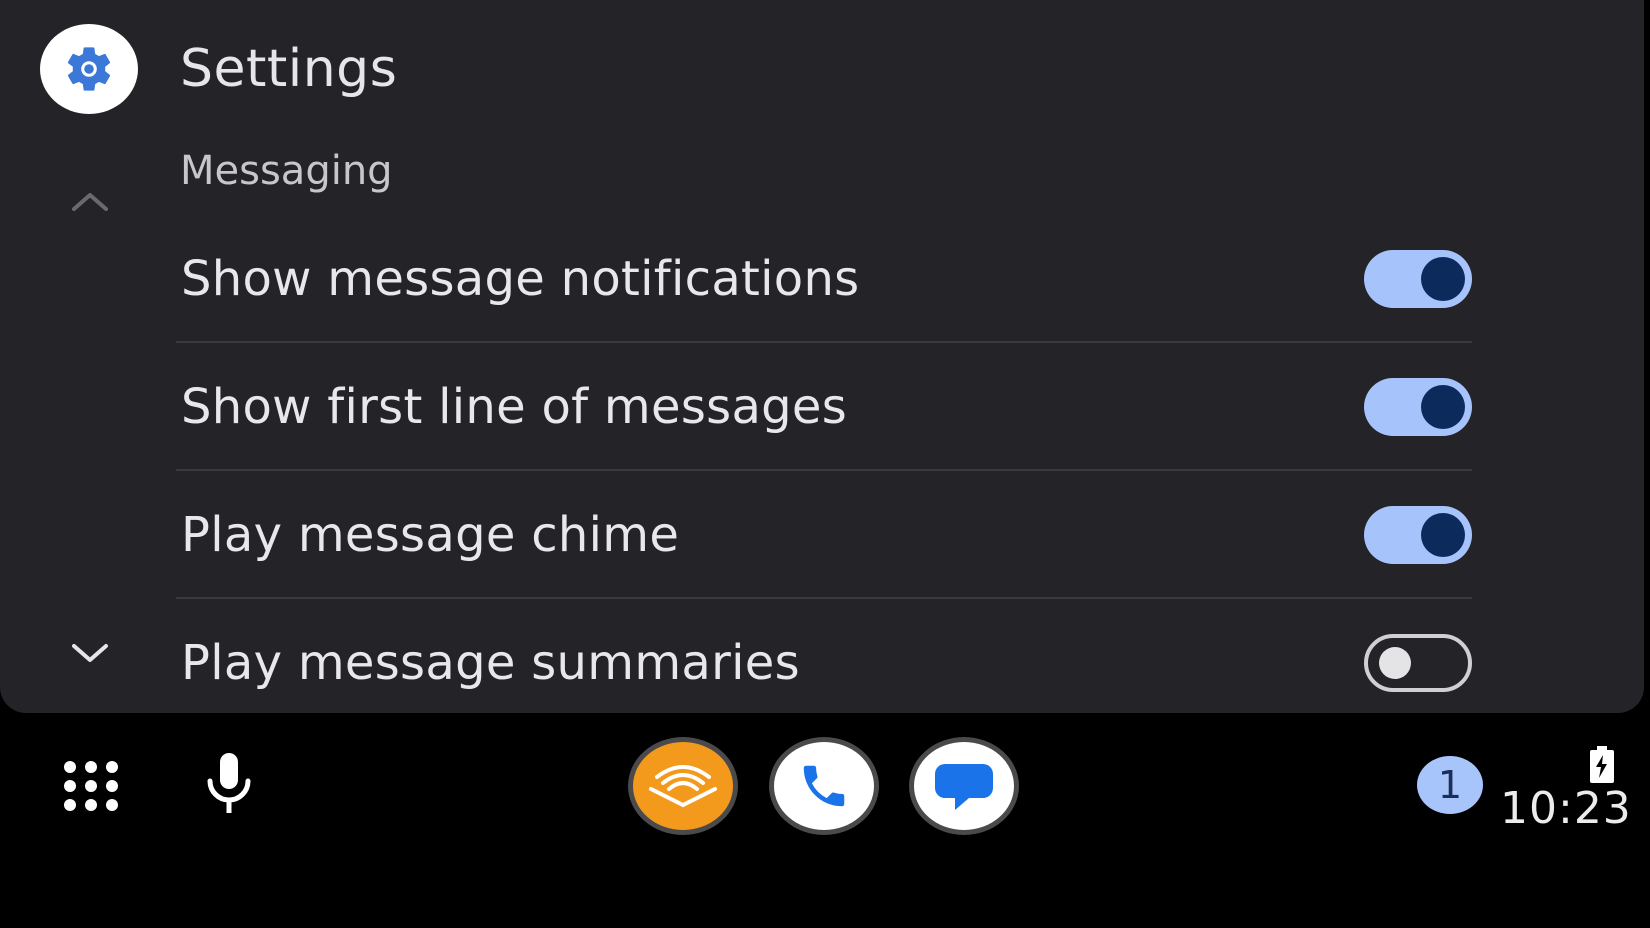  What do you see at coordinates (1418, 535) in the screenshot?
I see `play-message-chime-toggle` at bounding box center [1418, 535].